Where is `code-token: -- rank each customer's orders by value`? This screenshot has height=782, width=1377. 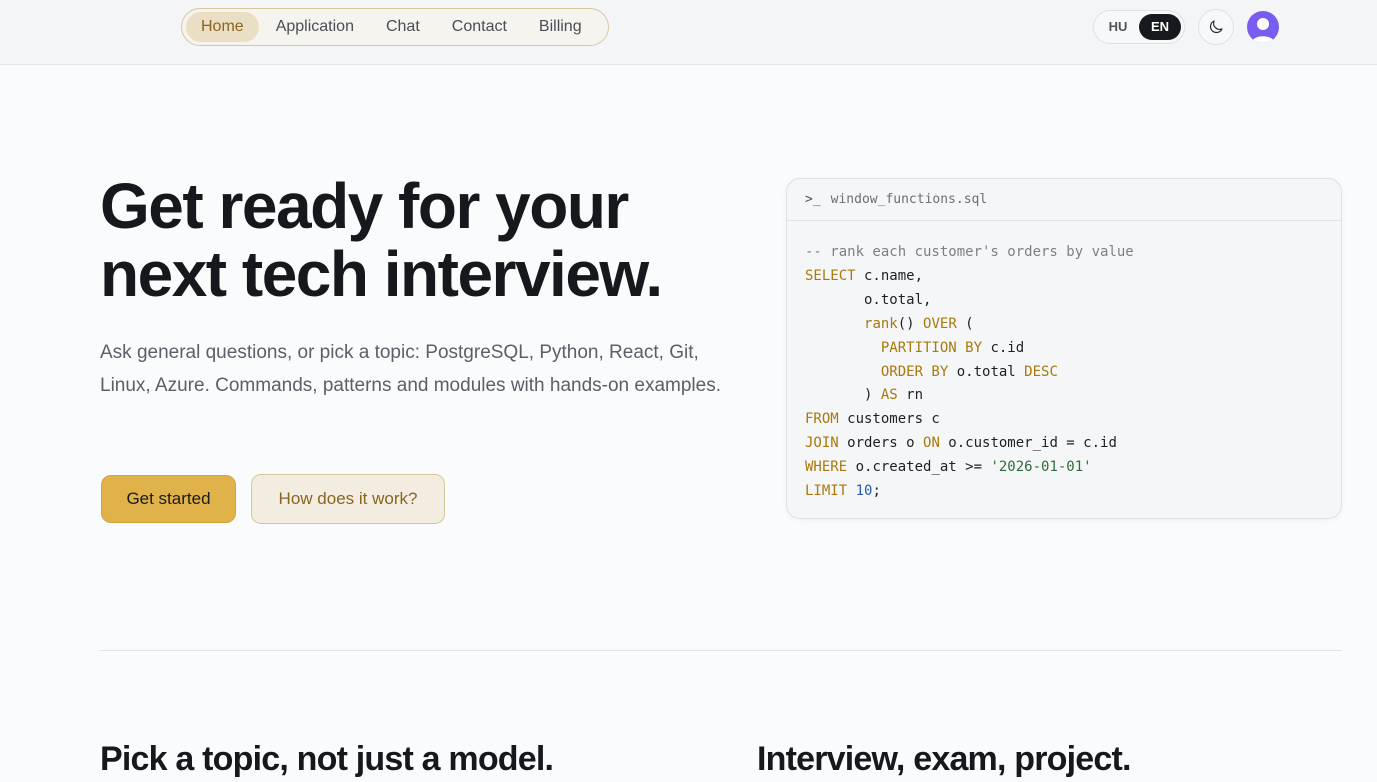 code-token: -- rank each customer's orders by value is located at coordinates (969, 252).